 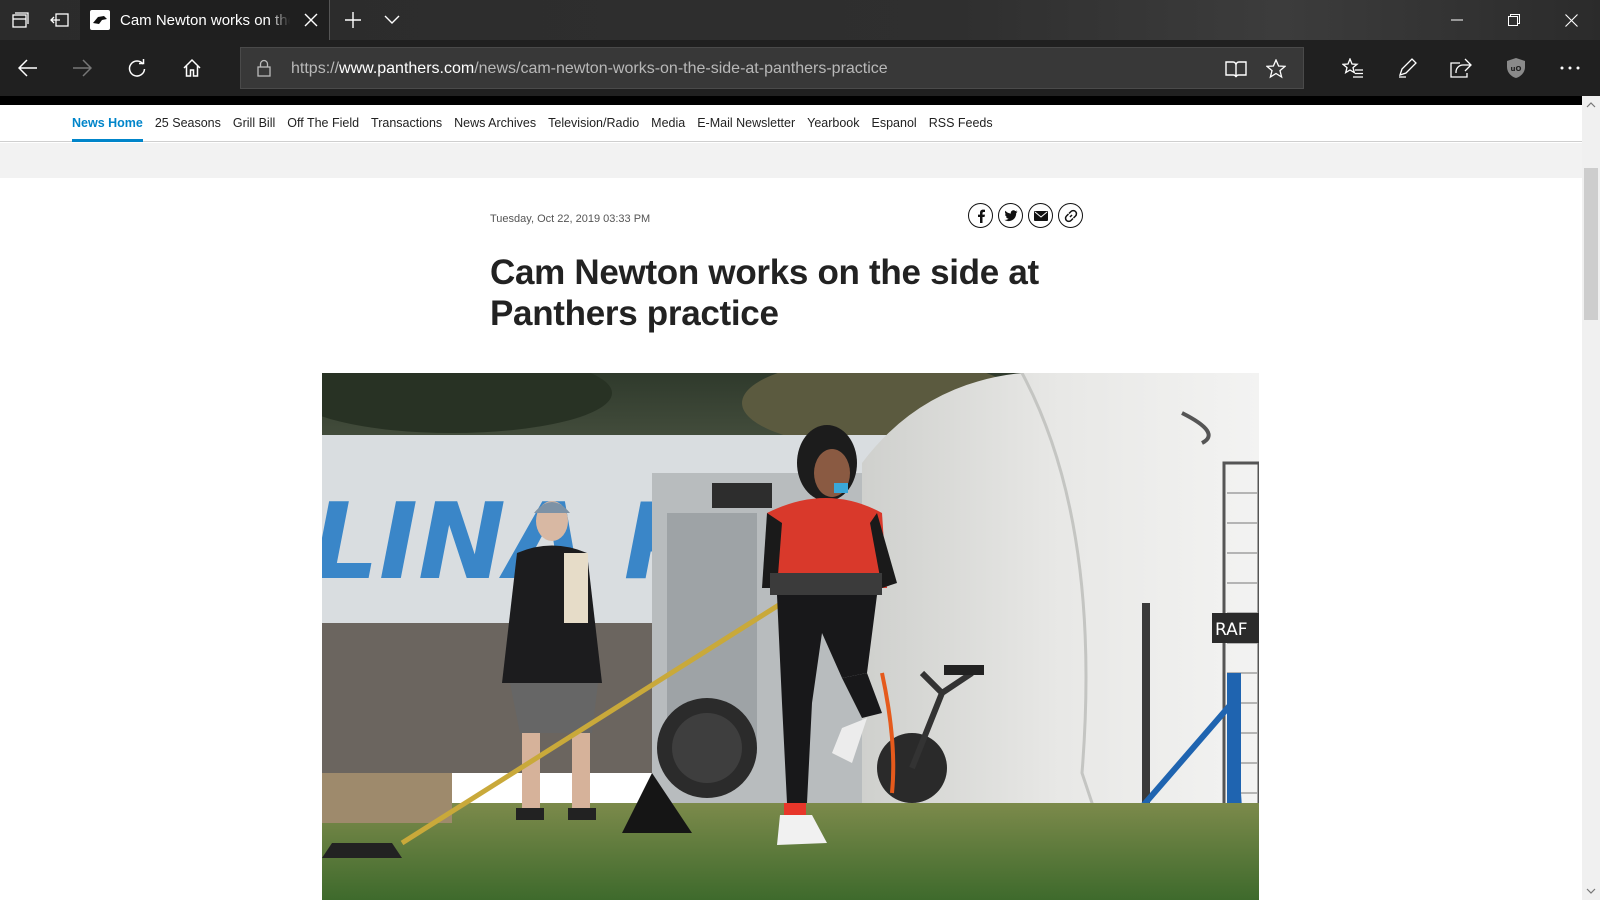 I want to click on share-button, so click(x=1461, y=68).